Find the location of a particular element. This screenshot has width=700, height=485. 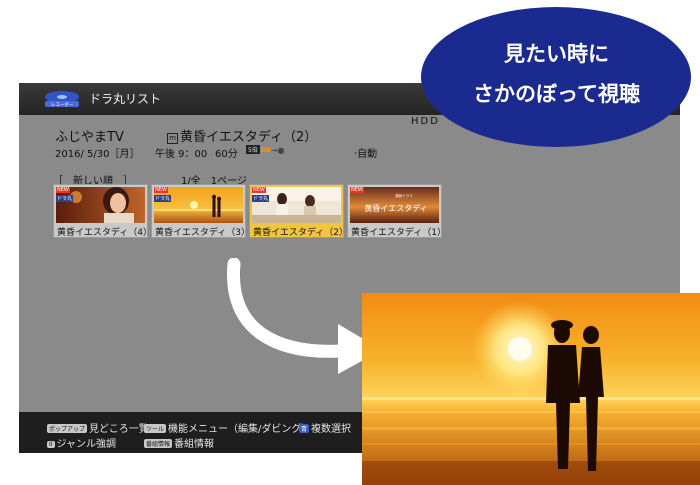

program-title: 黄昏イエスタディ（2） is located at coordinates (249, 137).